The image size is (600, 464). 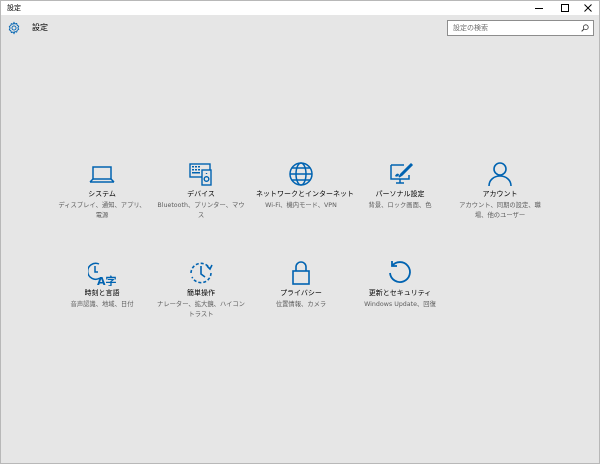 I want to click on tile-label: 簡単操作, so click(x=201, y=293).